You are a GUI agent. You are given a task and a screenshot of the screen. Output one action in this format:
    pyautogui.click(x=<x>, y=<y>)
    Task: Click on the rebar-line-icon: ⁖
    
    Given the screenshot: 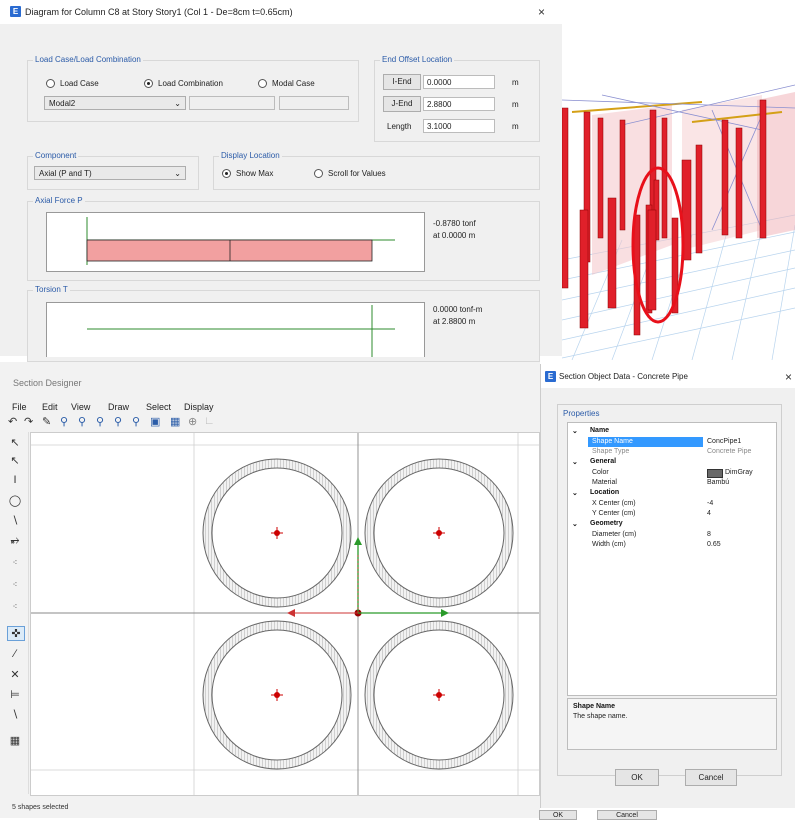 What is the action you would take?
    pyautogui.click(x=15, y=584)
    